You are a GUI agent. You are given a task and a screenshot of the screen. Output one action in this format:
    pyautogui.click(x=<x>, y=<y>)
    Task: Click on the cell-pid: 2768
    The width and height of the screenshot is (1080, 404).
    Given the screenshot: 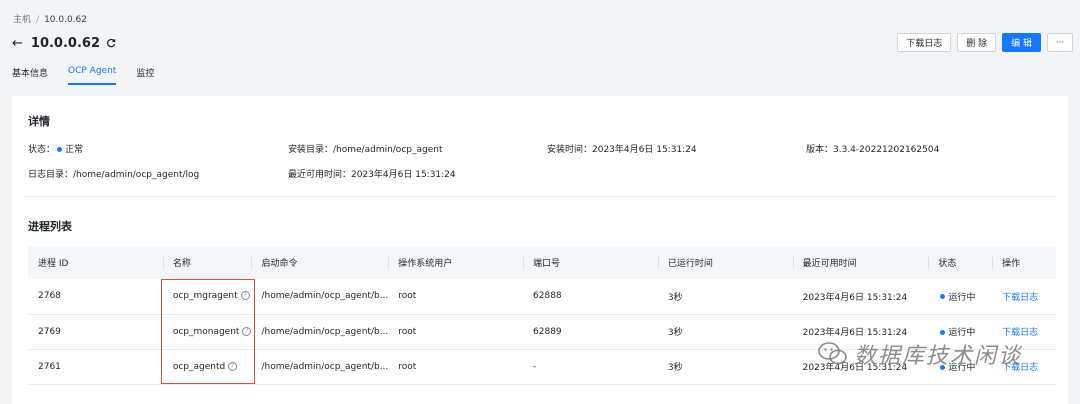 What is the action you would take?
    pyautogui.click(x=95, y=297)
    